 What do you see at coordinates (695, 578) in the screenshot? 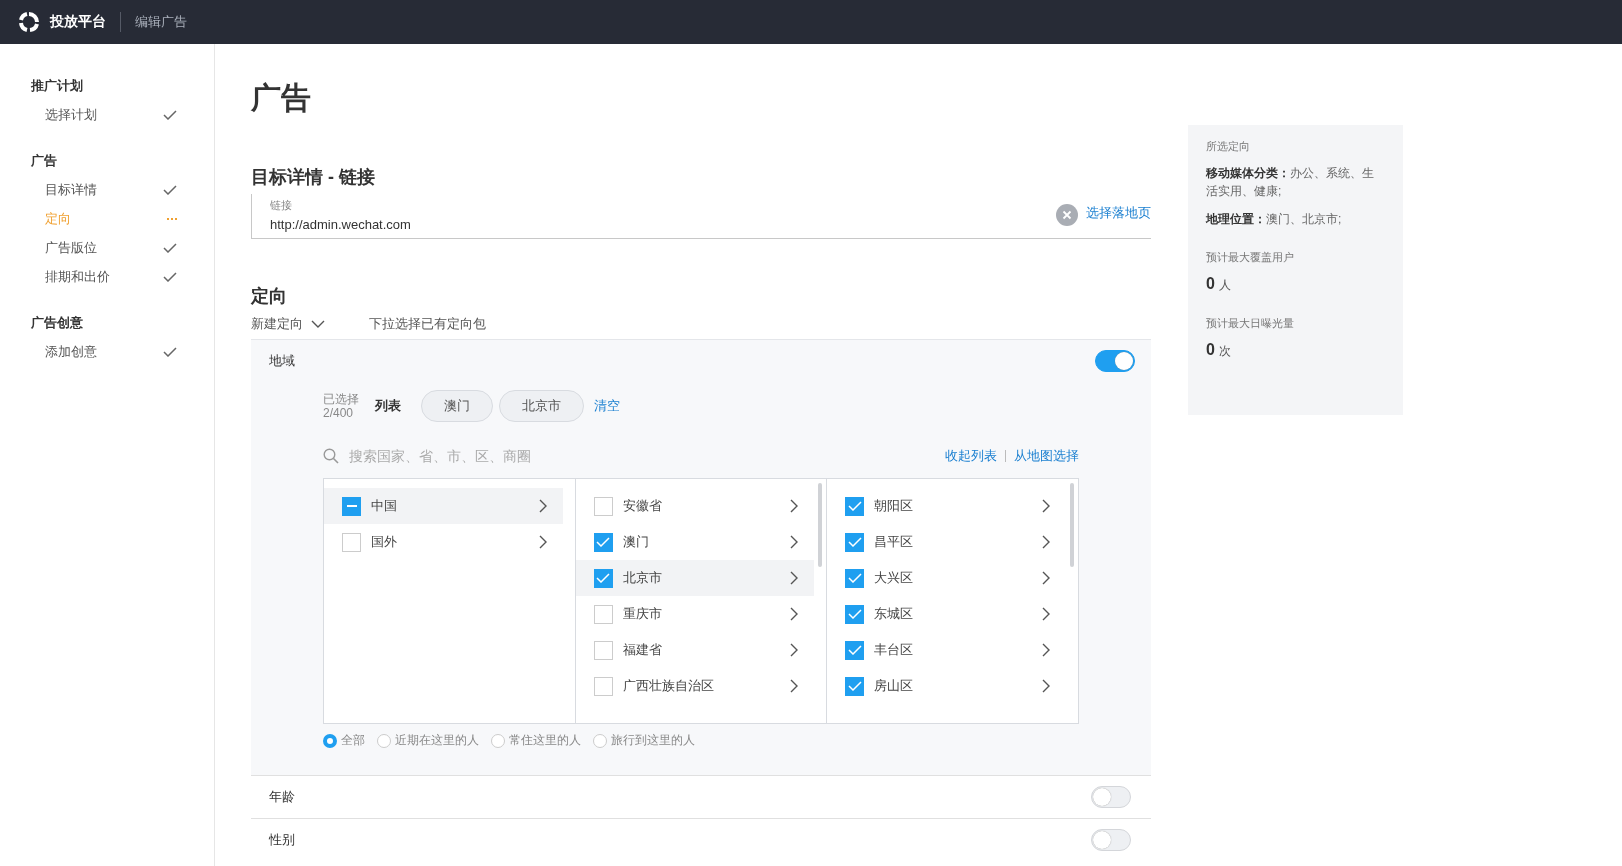
I see `region-item: 北京市` at bounding box center [695, 578].